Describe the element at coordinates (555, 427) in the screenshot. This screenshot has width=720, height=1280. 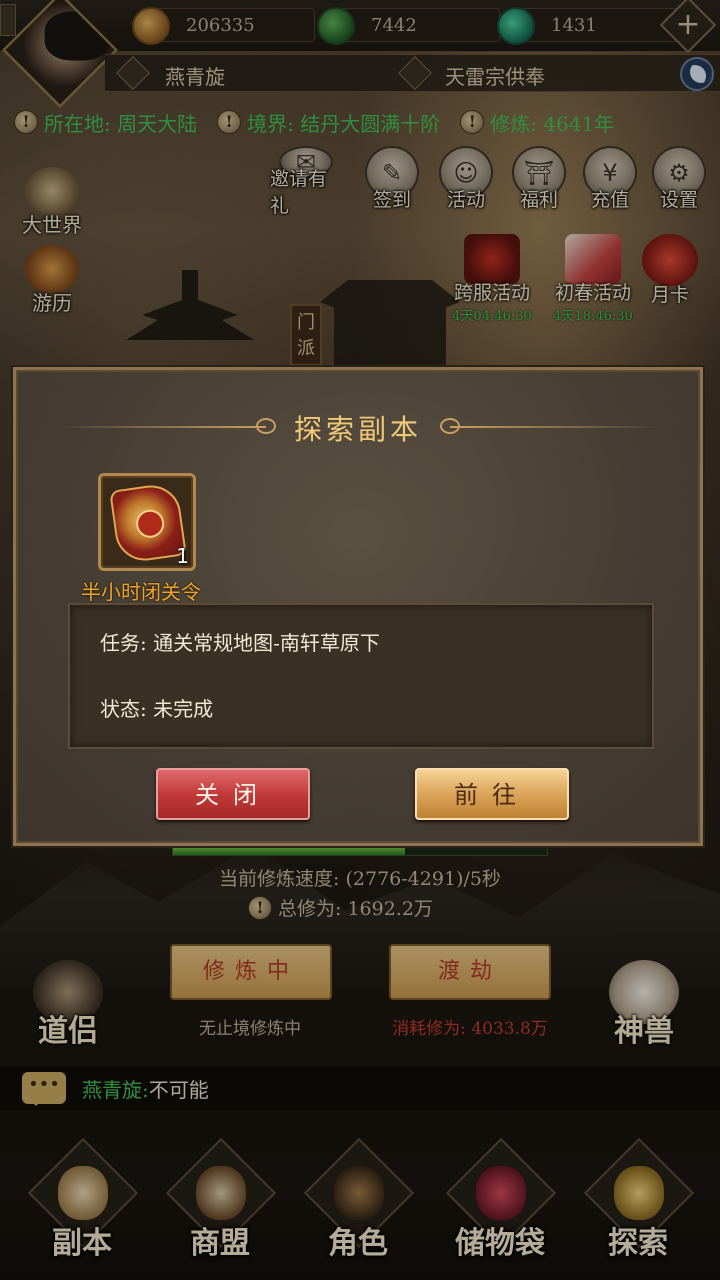
I see `title-ornament-right` at that location.